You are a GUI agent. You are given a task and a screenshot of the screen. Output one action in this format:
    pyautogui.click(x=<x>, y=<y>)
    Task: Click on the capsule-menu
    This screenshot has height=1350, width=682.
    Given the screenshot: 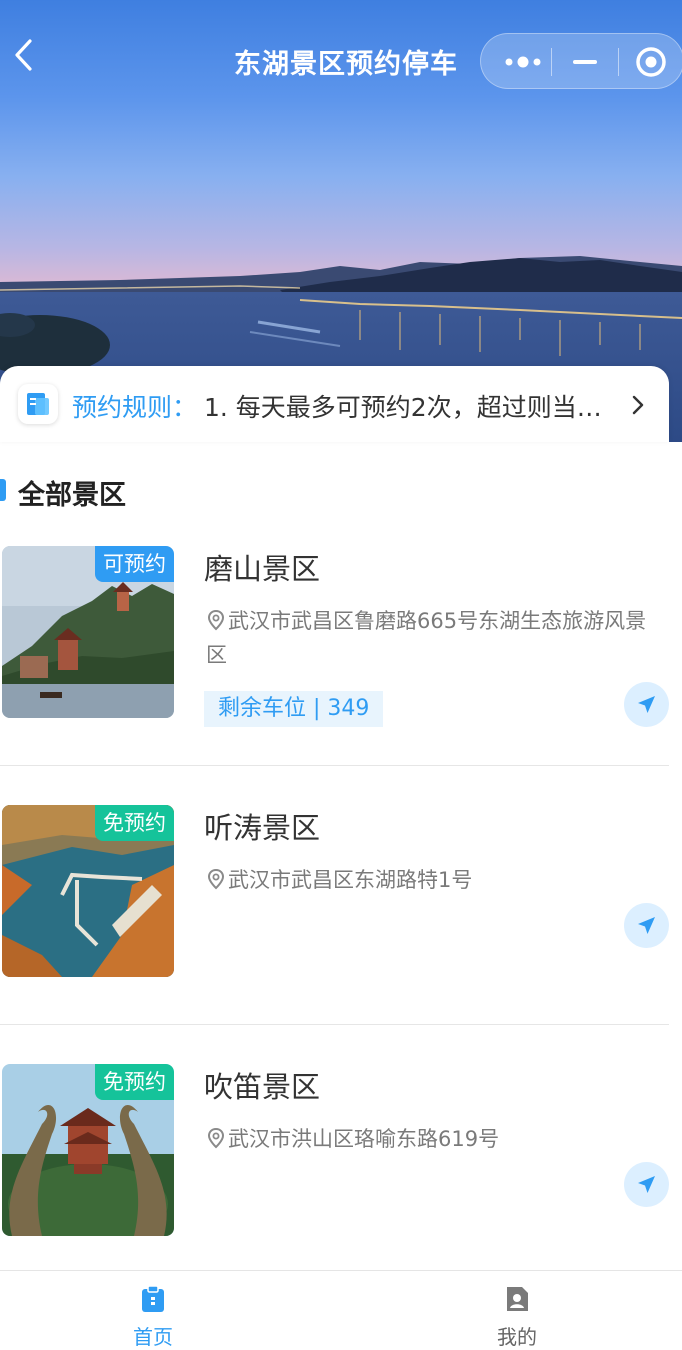 What is the action you would take?
    pyautogui.click(x=581, y=61)
    